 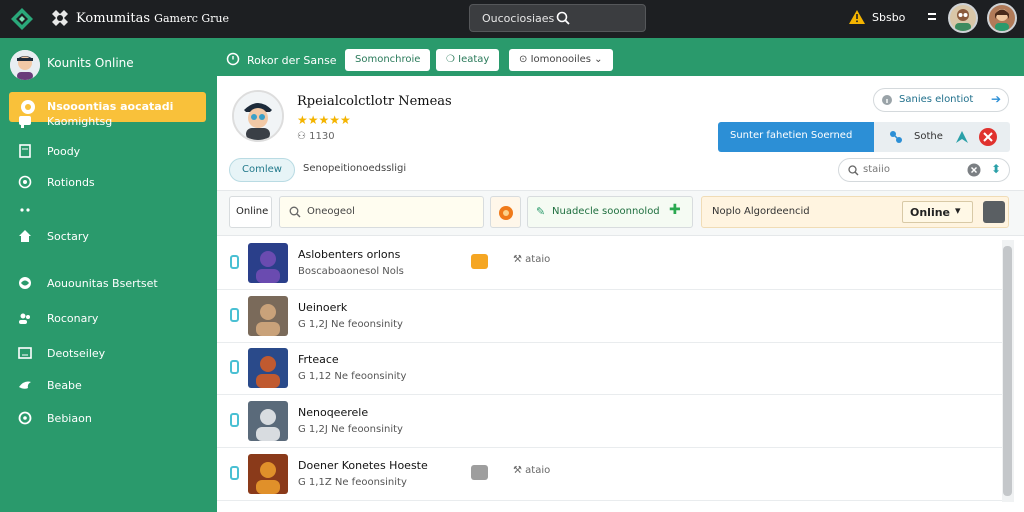 What do you see at coordinates (988, 137) in the screenshot?
I see `close-icon` at bounding box center [988, 137].